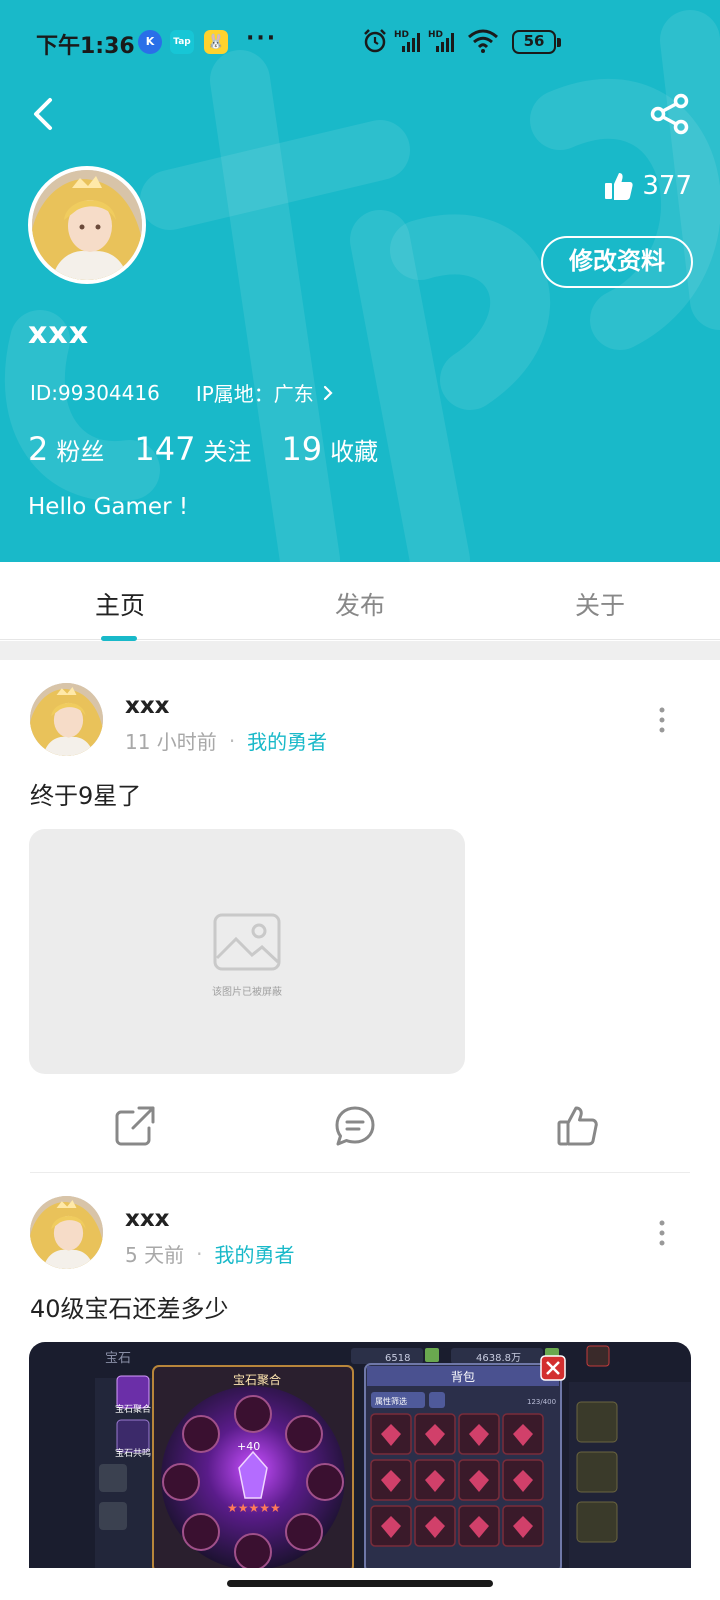 The height and width of the screenshot is (1600, 720). Describe the element at coordinates (360, 650) in the screenshot. I see `section-separator` at that location.